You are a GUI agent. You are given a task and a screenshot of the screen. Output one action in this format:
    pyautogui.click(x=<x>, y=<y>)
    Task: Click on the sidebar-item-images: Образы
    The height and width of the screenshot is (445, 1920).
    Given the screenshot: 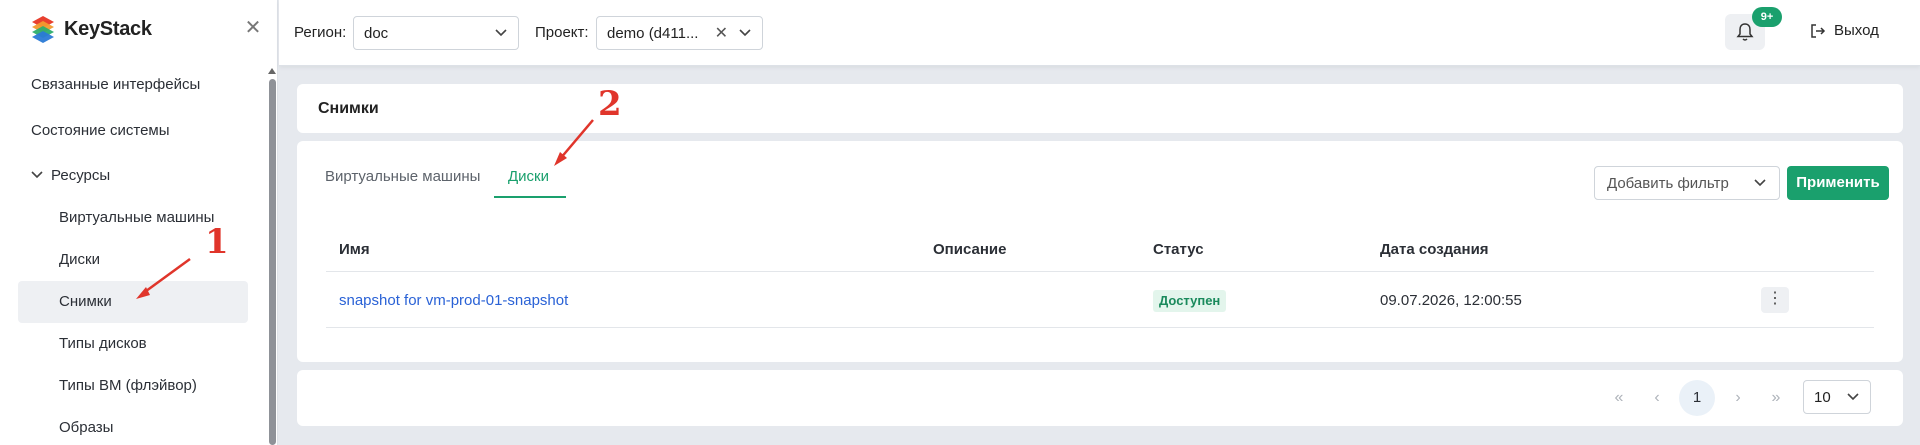 What is the action you would take?
    pyautogui.click(x=133, y=426)
    